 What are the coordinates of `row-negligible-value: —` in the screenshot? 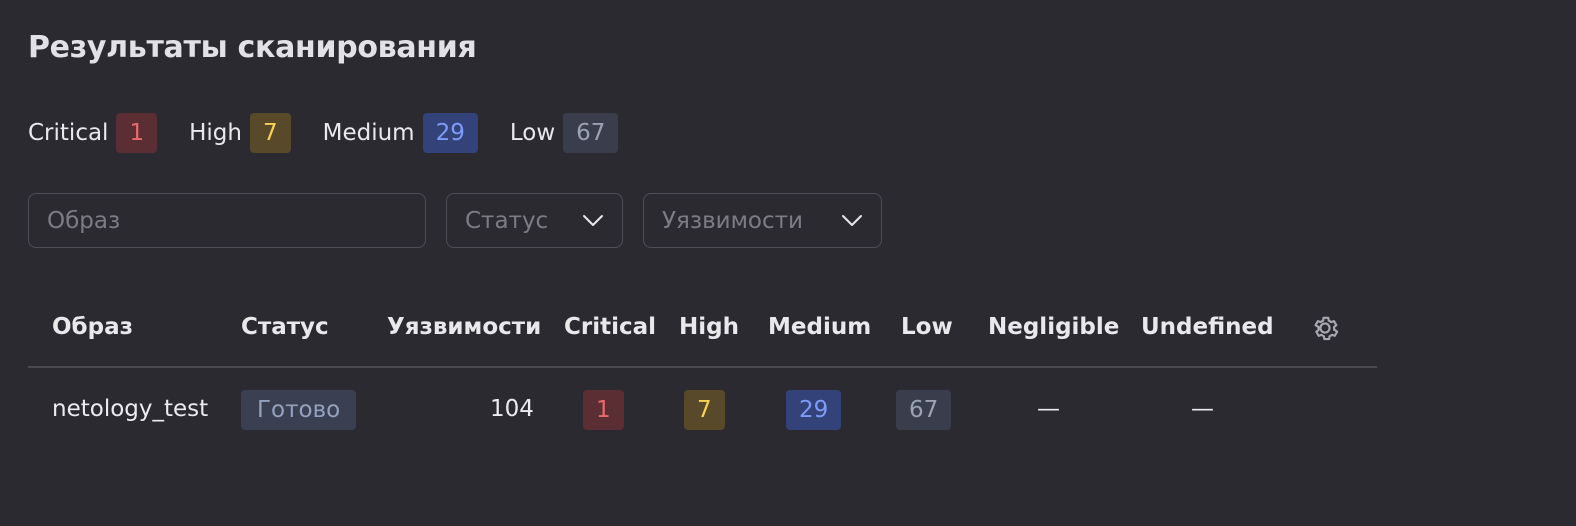 It's located at (1048, 409).